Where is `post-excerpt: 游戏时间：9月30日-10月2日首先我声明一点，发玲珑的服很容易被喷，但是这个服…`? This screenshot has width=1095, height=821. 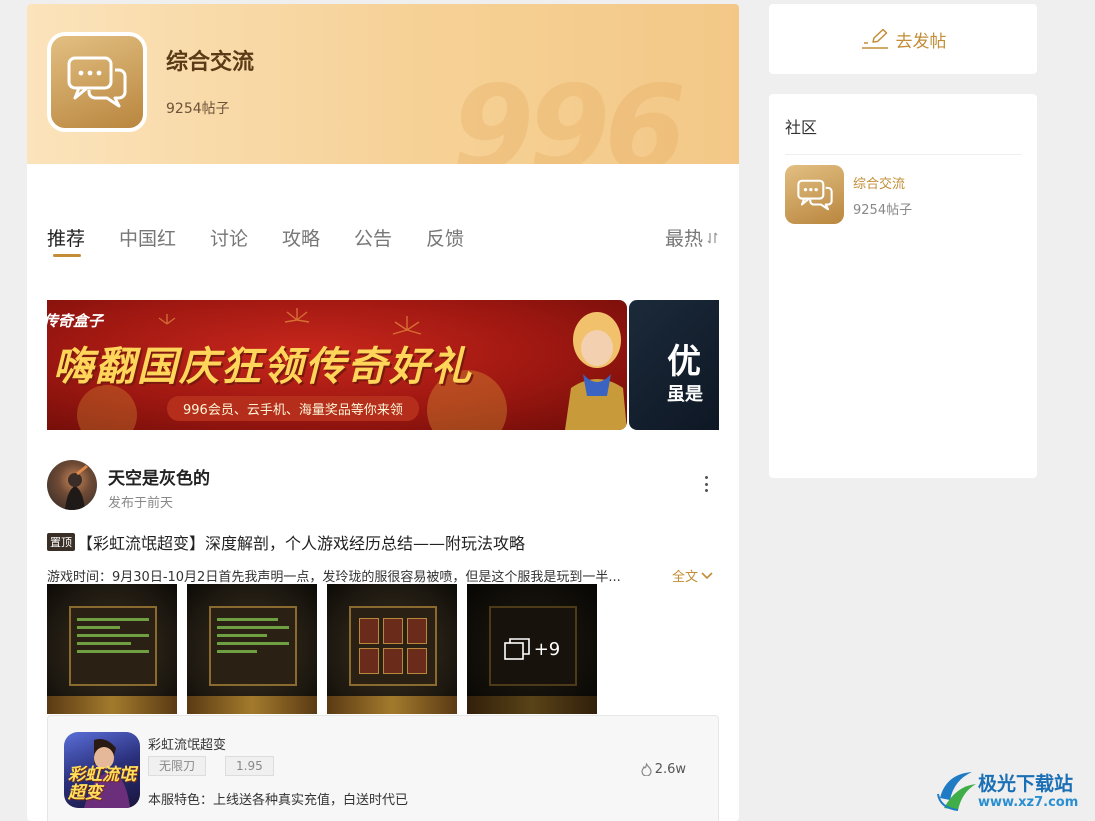
post-excerpt: 游戏时间：9月30日-10月2日首先我声明一点，发玲珑的服很容易被喷，但是这个服… is located at coordinates (334, 577).